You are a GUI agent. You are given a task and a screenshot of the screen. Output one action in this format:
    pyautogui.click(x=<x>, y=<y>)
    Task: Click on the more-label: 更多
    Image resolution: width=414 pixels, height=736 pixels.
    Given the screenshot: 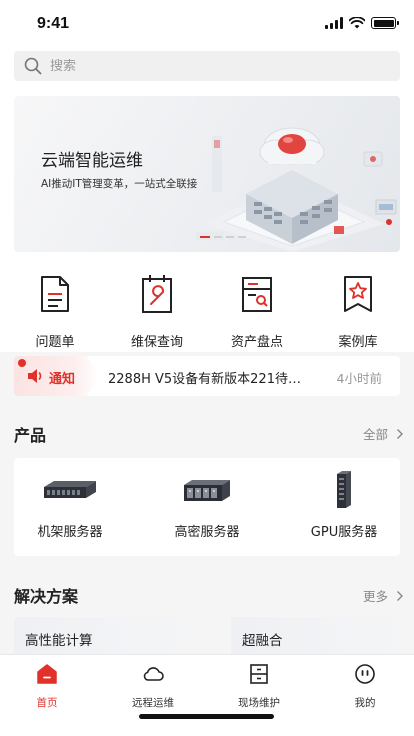 What is the action you would take?
    pyautogui.click(x=375, y=596)
    